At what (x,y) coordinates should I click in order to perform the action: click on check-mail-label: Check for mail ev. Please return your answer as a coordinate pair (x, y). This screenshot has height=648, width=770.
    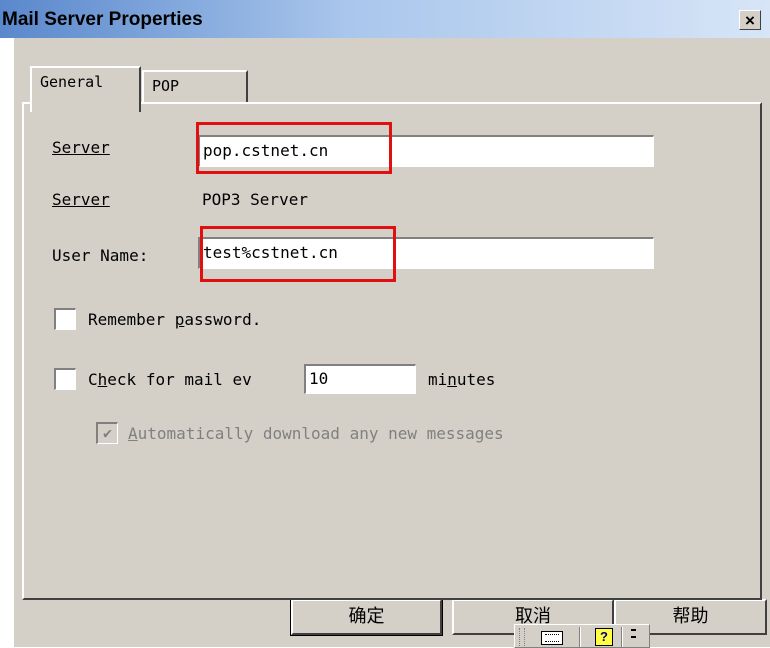
    Looking at the image, I should click on (170, 379).